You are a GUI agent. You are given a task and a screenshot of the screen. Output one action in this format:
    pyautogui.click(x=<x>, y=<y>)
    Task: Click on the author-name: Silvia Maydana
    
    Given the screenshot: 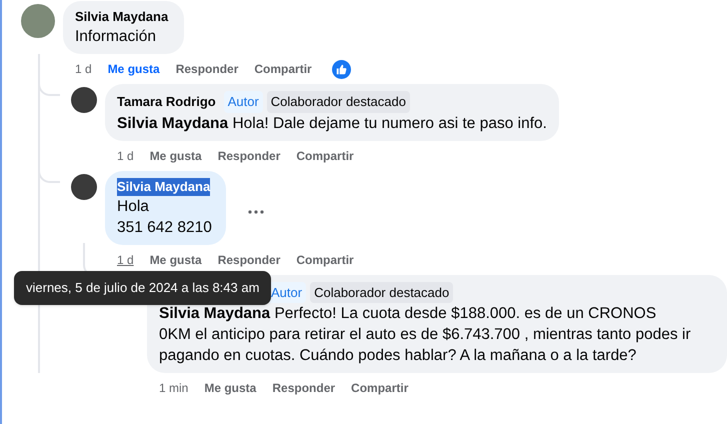 What is the action you would take?
    pyautogui.click(x=121, y=17)
    